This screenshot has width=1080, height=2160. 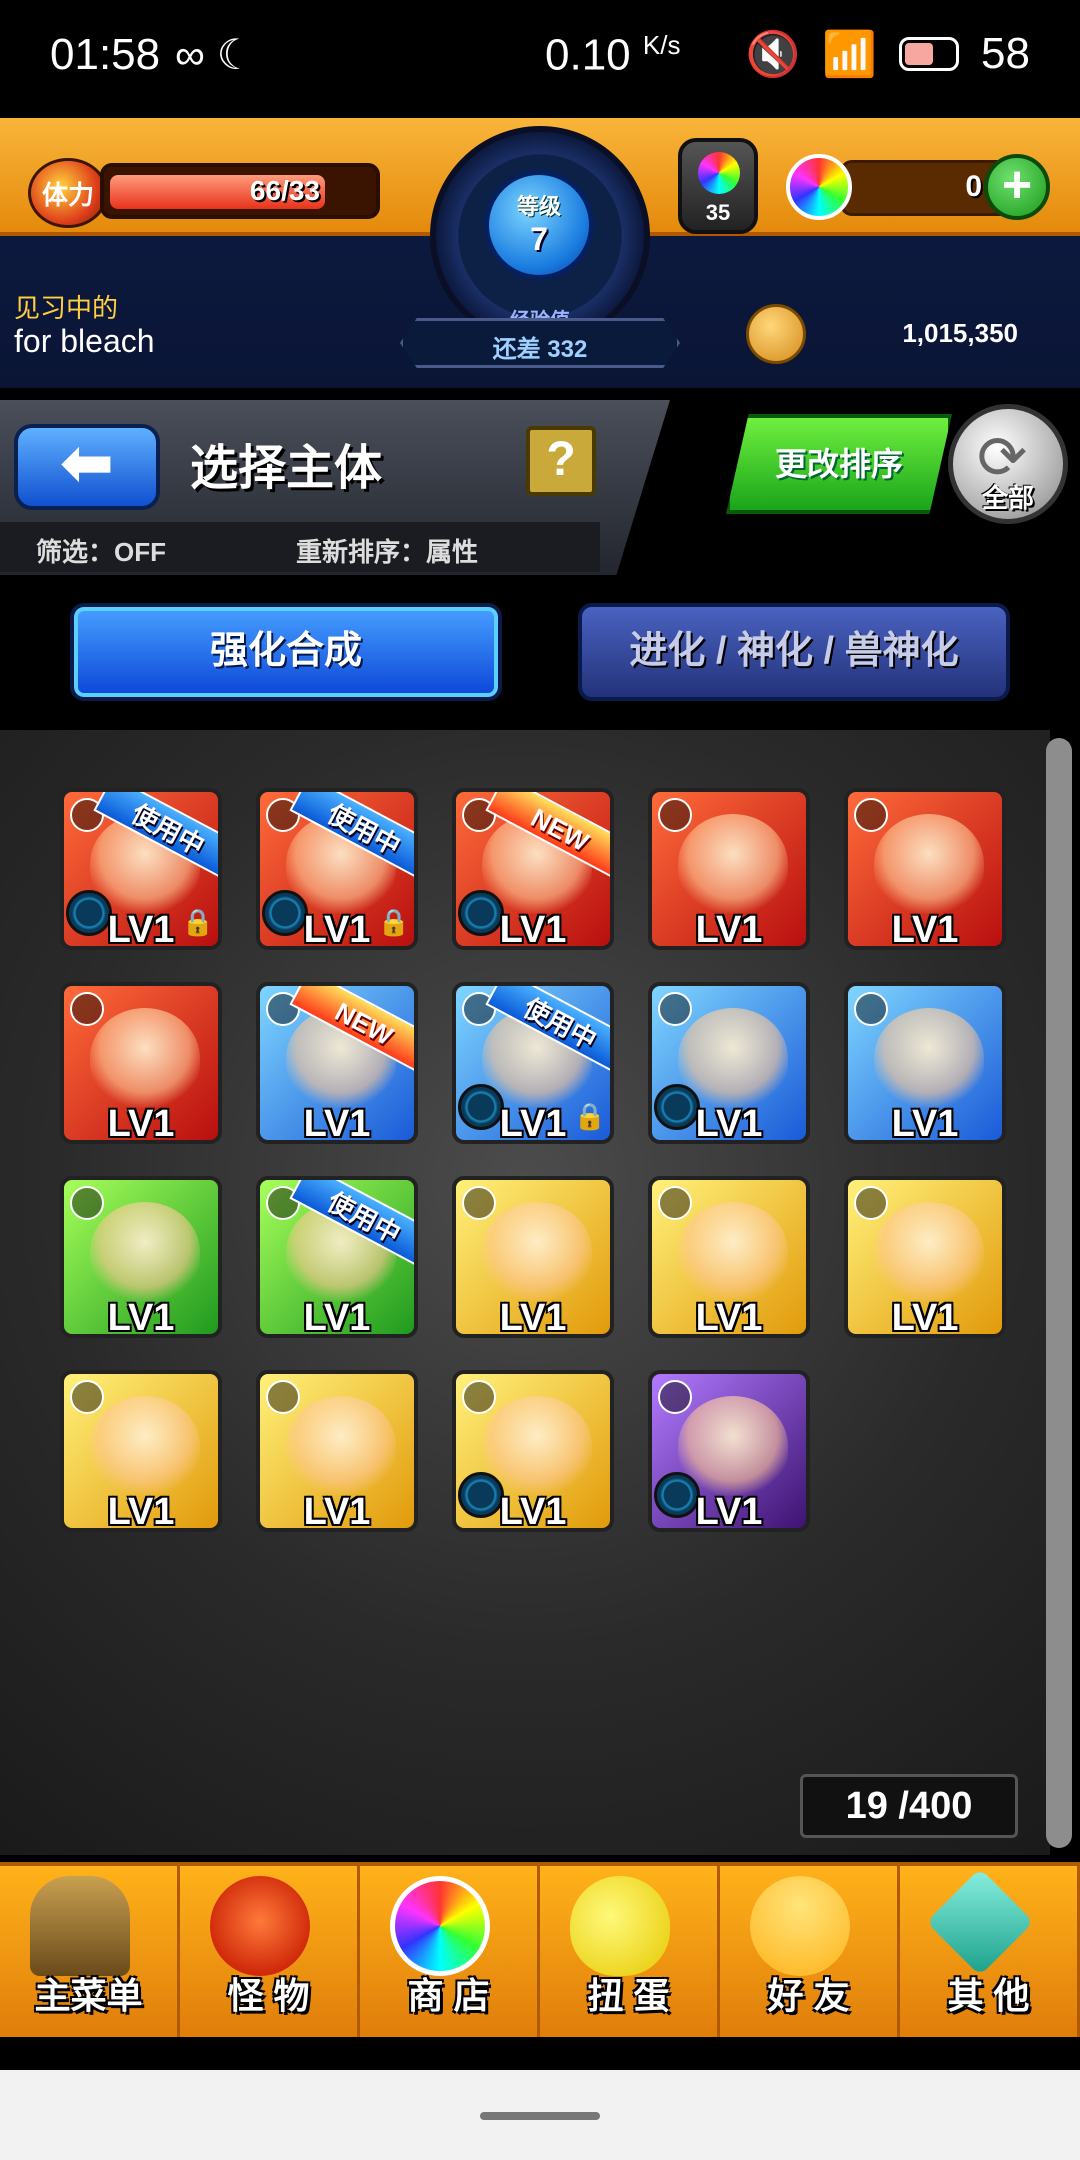 I want to click on player-name: for bleach, so click(x=84, y=341).